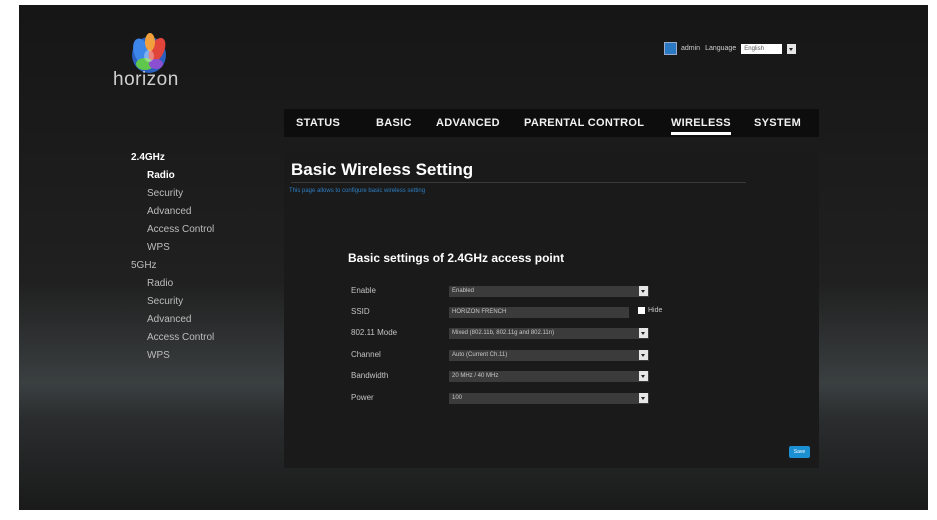 The height and width of the screenshot is (520, 937). I want to click on mode-select: Mixed (802.11b, 802.11g and 802.11n), so click(549, 333).